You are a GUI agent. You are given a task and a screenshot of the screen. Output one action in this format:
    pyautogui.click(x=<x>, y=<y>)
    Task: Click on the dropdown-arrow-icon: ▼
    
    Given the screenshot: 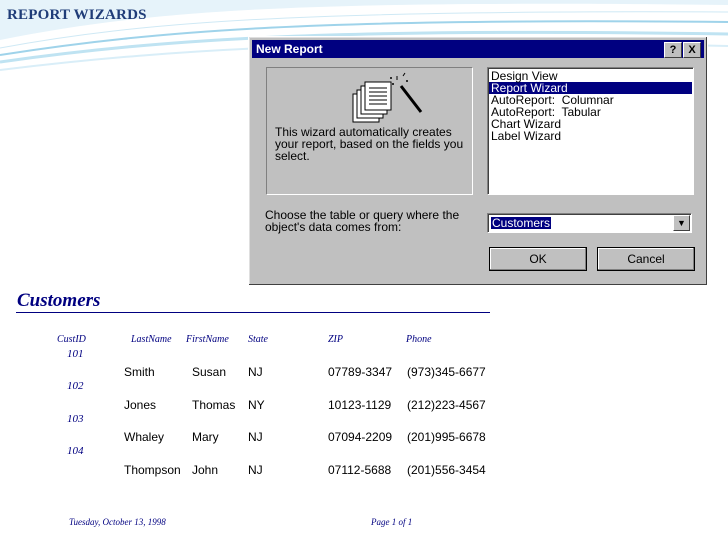 What is the action you would take?
    pyautogui.click(x=681, y=223)
    